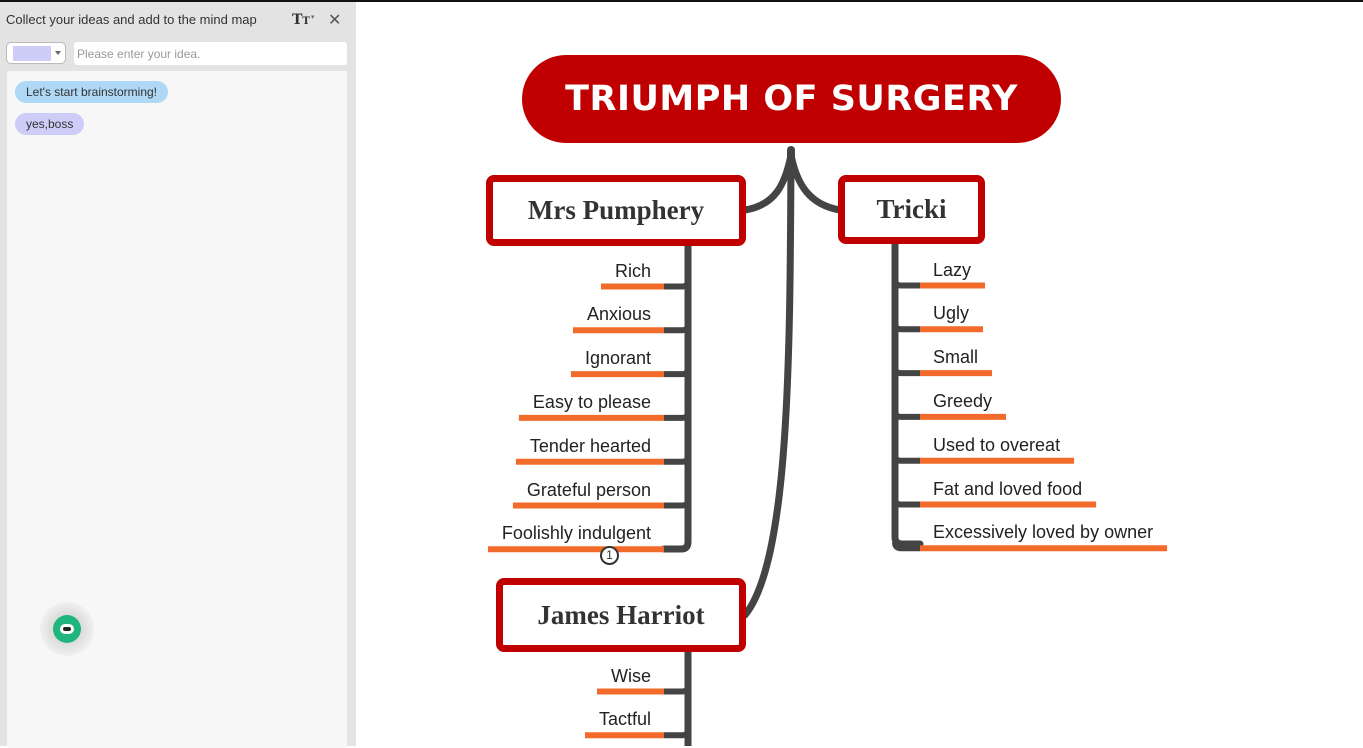  Describe the element at coordinates (590, 446) in the screenshot. I see `leaf-topic: Tender hearted` at that location.